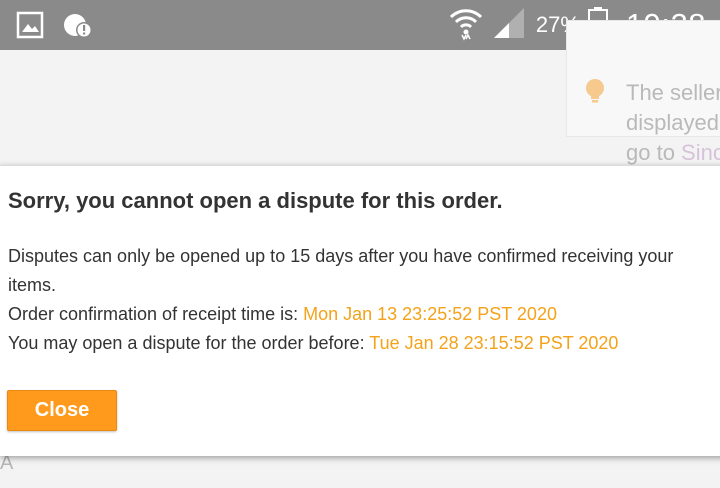  I want to click on image-icon, so click(30, 27).